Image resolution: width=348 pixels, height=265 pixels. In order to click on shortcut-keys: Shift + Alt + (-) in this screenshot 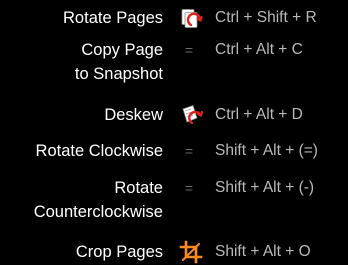, I will do `click(265, 187)`.